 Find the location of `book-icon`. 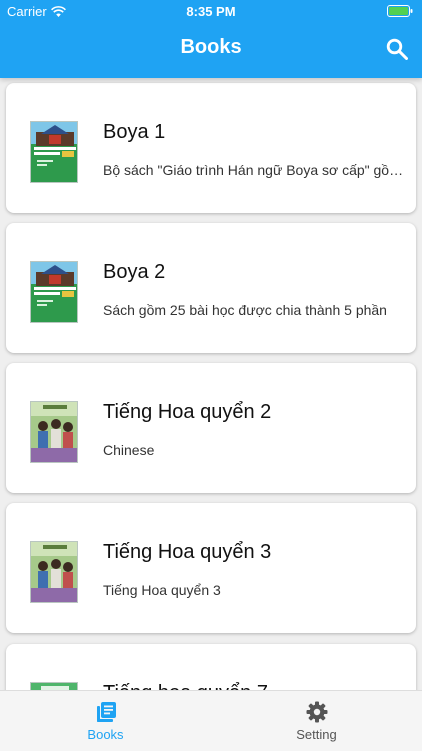

book-icon is located at coordinates (106, 712).